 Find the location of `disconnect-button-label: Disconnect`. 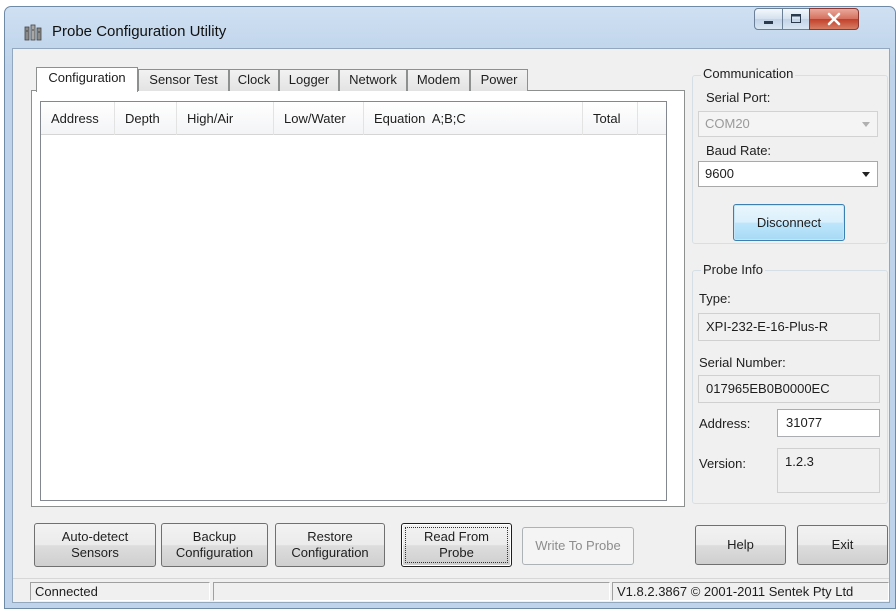

disconnect-button-label: Disconnect is located at coordinates (789, 222).